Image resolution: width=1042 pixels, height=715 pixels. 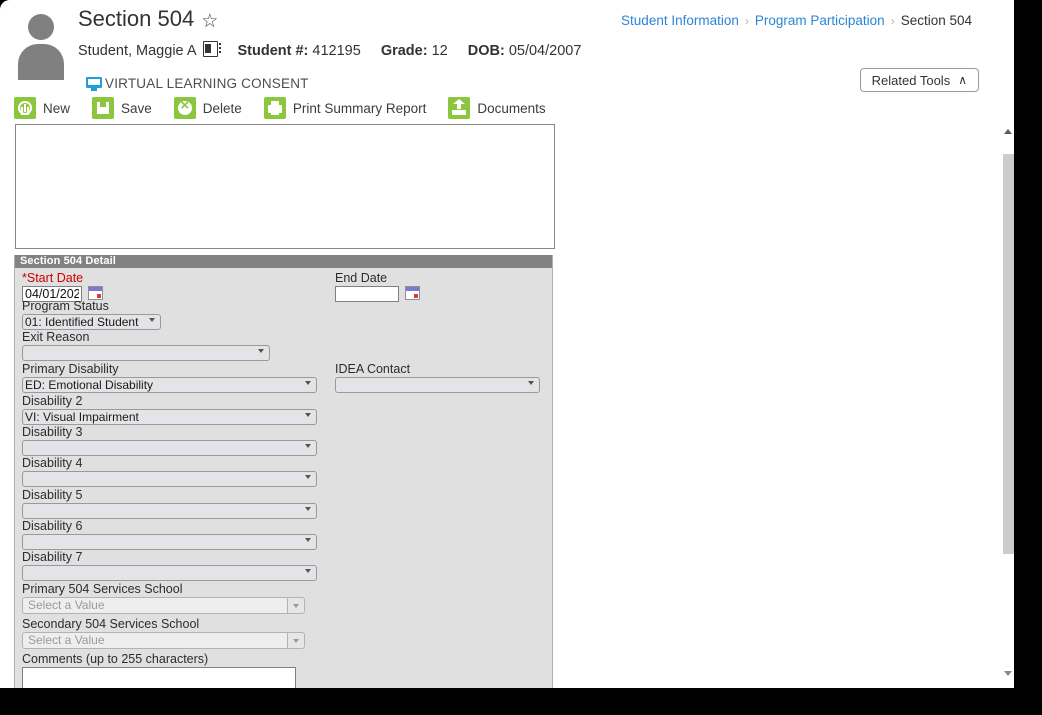 I want to click on x-circle-icon, so click(x=184, y=107).